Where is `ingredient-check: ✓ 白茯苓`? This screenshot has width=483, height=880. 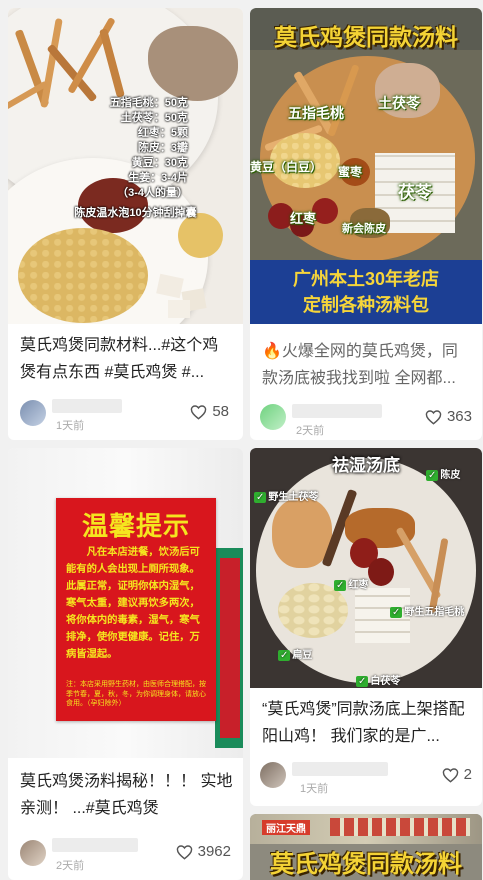 ingredient-check: ✓ 白茯苓 is located at coordinates (378, 679).